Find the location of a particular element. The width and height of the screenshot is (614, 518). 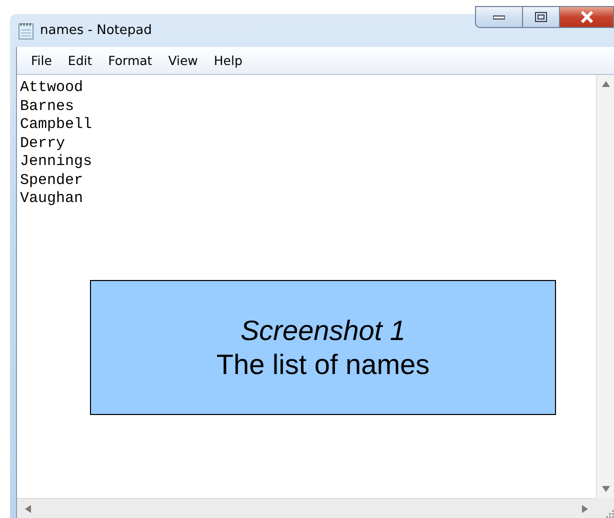

text-line: Jennings is located at coordinates (56, 162).